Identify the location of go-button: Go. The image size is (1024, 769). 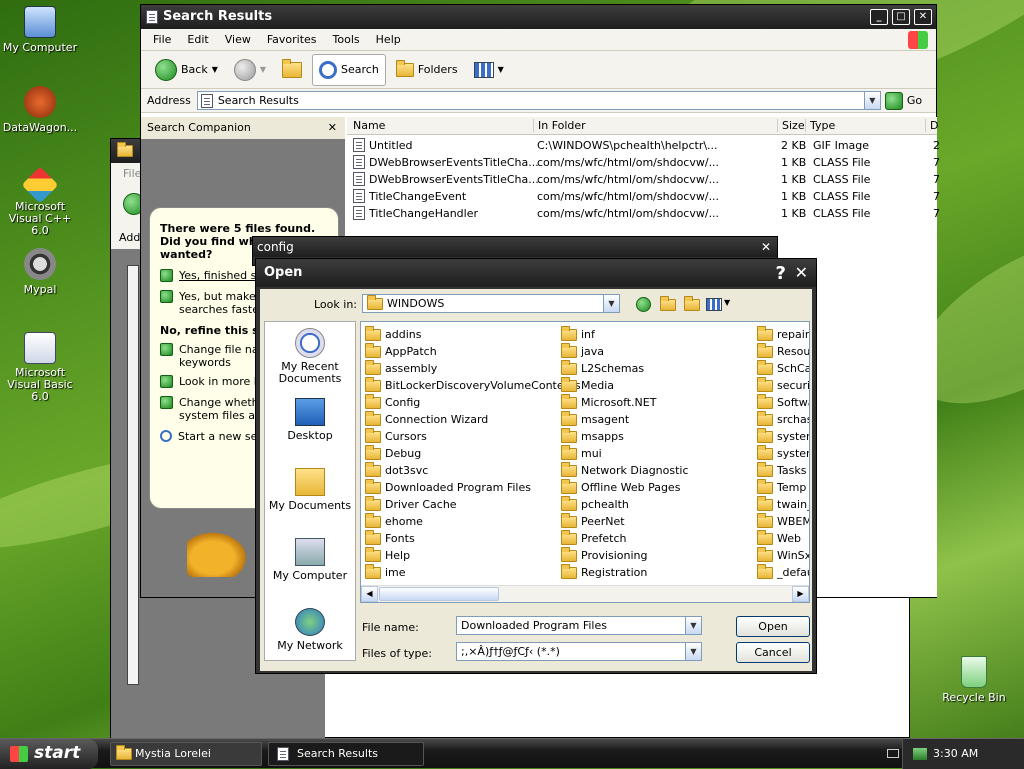
(914, 100).